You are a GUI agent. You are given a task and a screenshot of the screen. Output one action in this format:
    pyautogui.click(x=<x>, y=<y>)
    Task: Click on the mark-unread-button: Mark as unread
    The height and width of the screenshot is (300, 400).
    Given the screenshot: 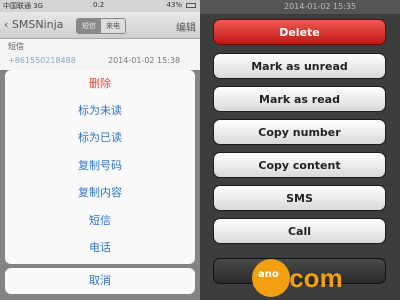 What is the action you would take?
    pyautogui.click(x=299, y=66)
    